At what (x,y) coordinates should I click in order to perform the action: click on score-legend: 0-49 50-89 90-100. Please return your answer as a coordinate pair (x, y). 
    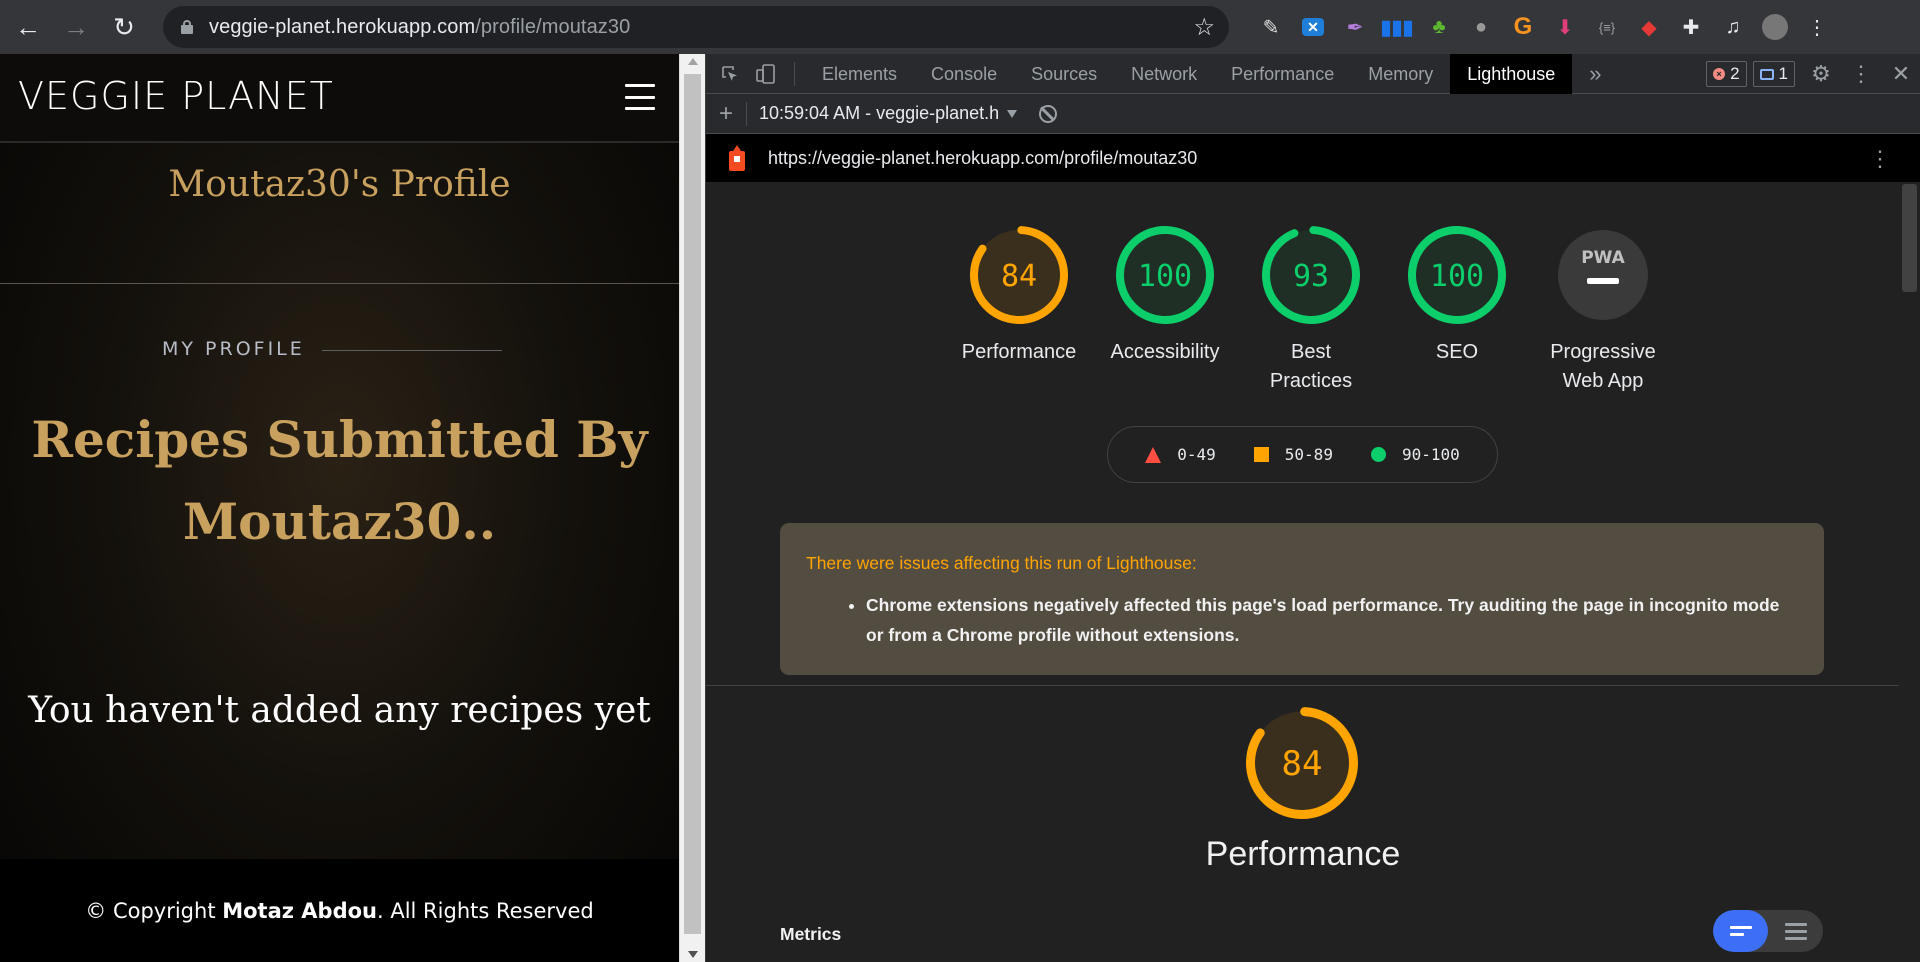
    Looking at the image, I should click on (1302, 454).